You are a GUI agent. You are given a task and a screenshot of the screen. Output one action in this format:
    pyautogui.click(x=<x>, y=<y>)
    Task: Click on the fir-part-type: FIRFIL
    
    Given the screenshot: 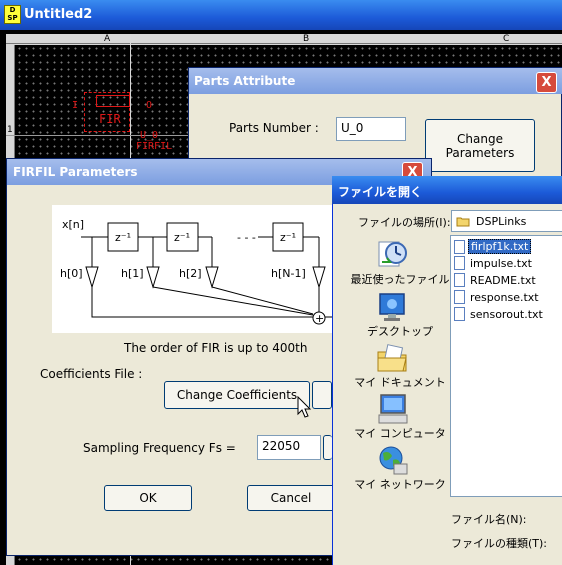 What is the action you would take?
    pyautogui.click(x=154, y=146)
    